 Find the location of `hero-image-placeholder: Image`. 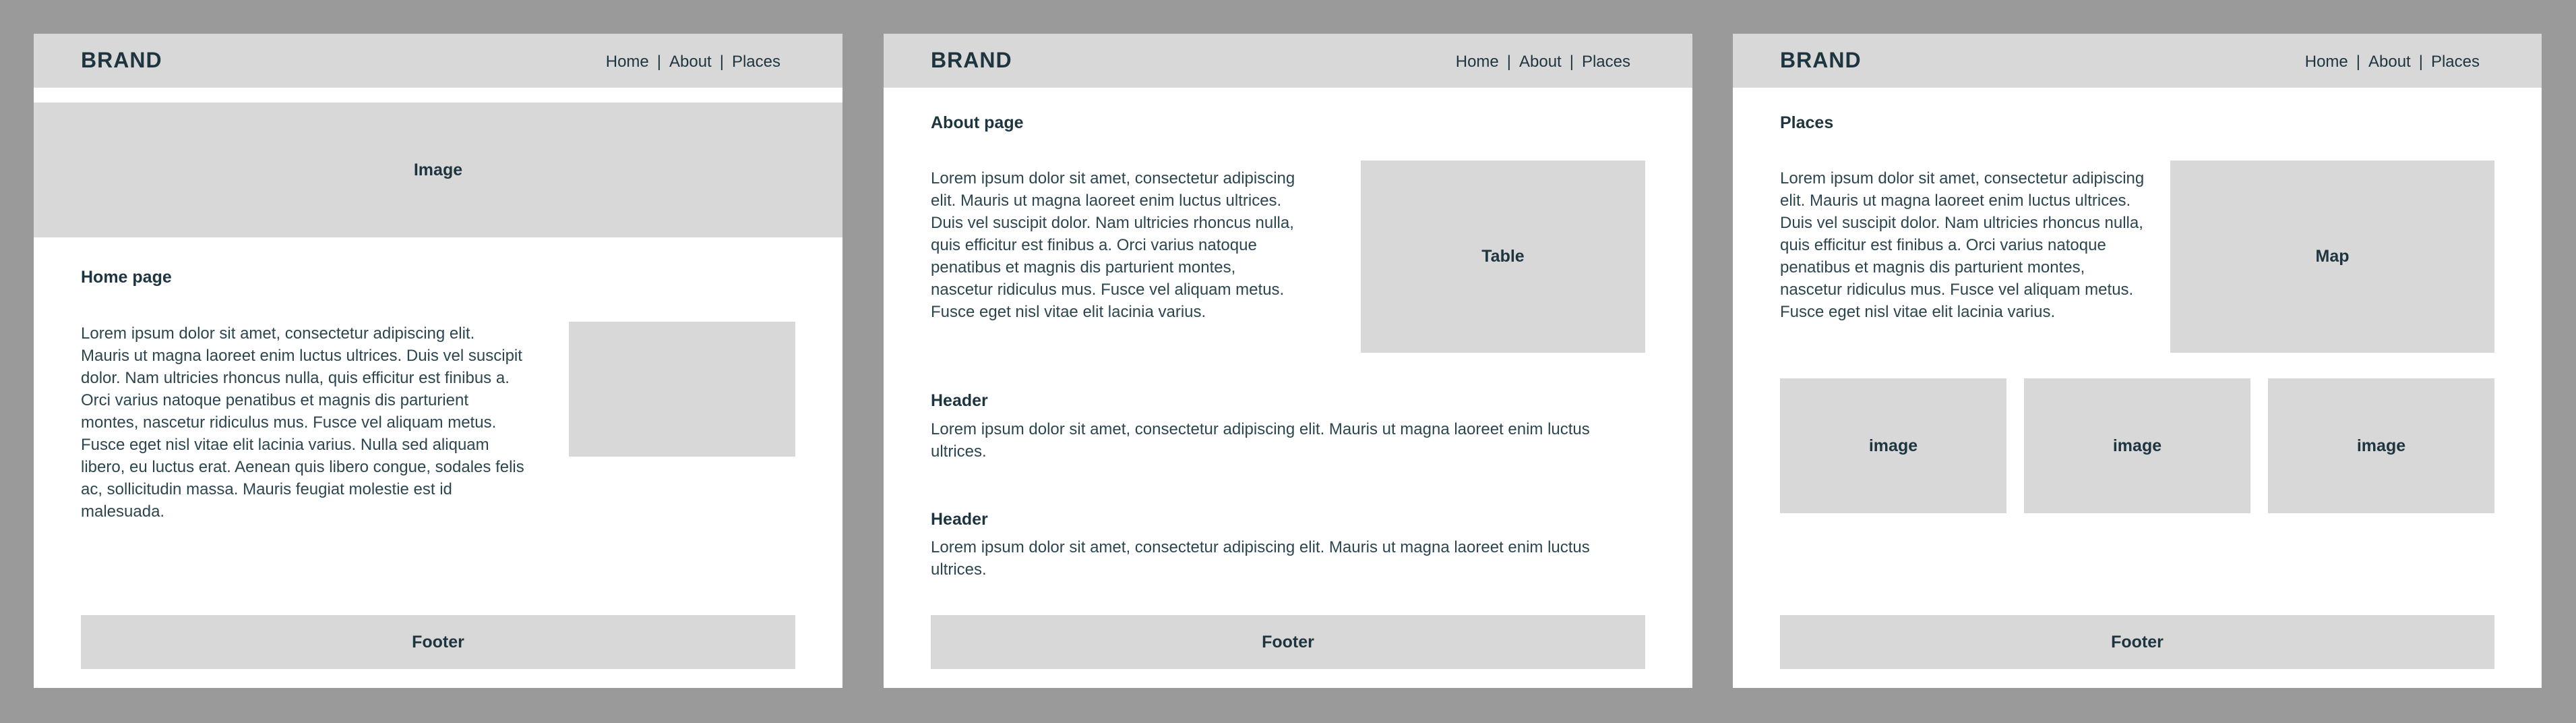

hero-image-placeholder: Image is located at coordinates (438, 170).